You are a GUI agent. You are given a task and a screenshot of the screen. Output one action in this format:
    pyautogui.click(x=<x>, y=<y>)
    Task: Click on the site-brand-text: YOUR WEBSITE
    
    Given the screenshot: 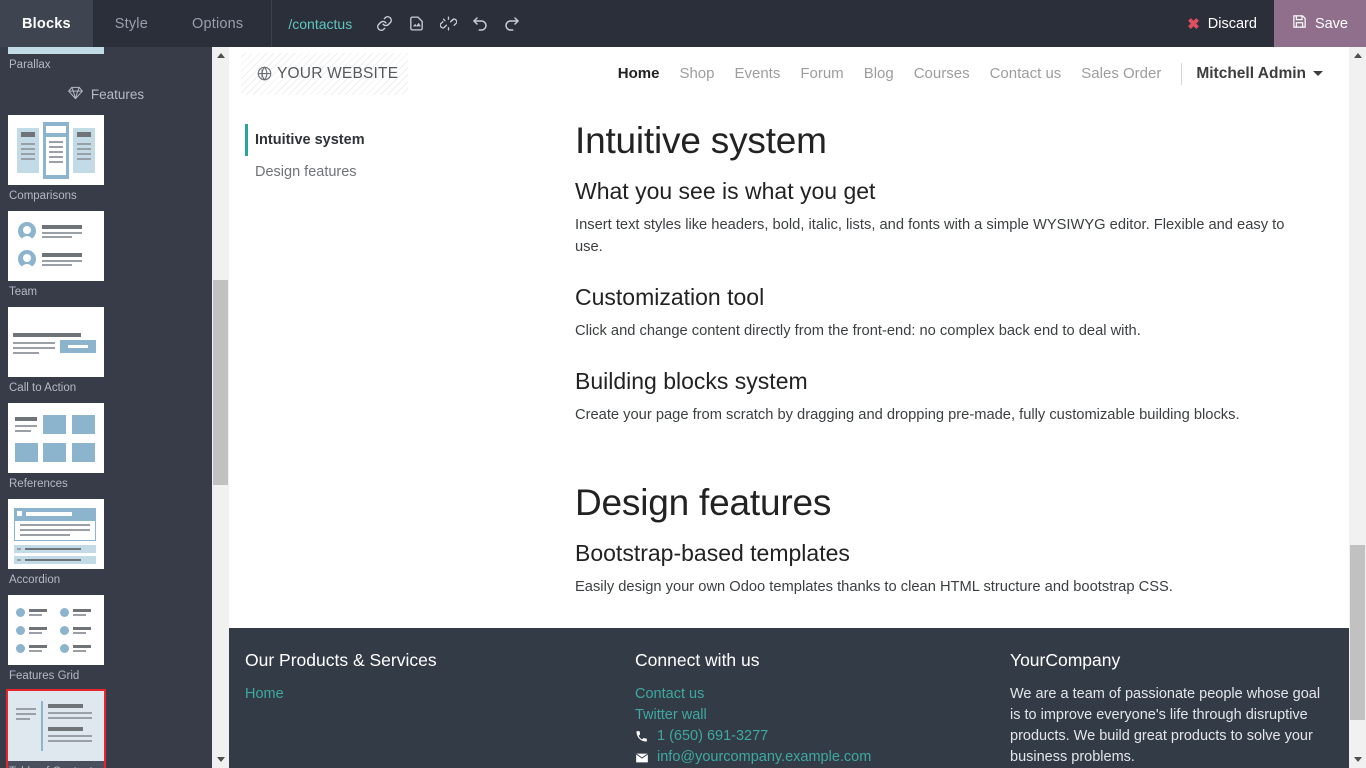 What is the action you would take?
    pyautogui.click(x=338, y=73)
    